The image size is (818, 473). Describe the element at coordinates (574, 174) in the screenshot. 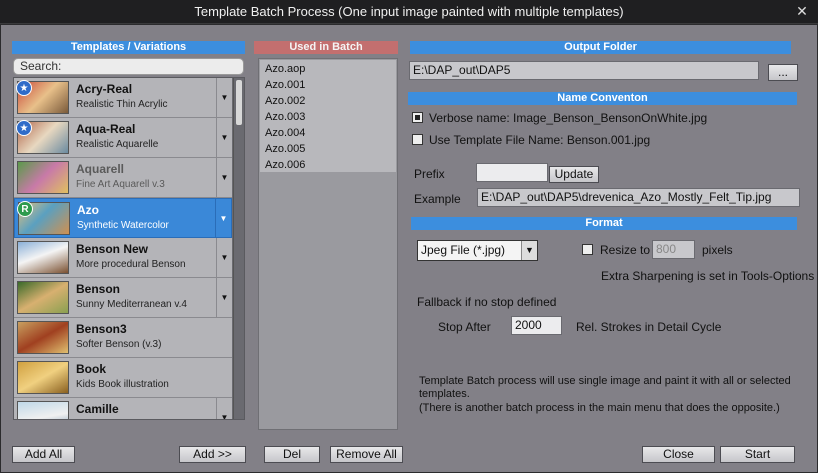

I see `update-button: Update` at that location.